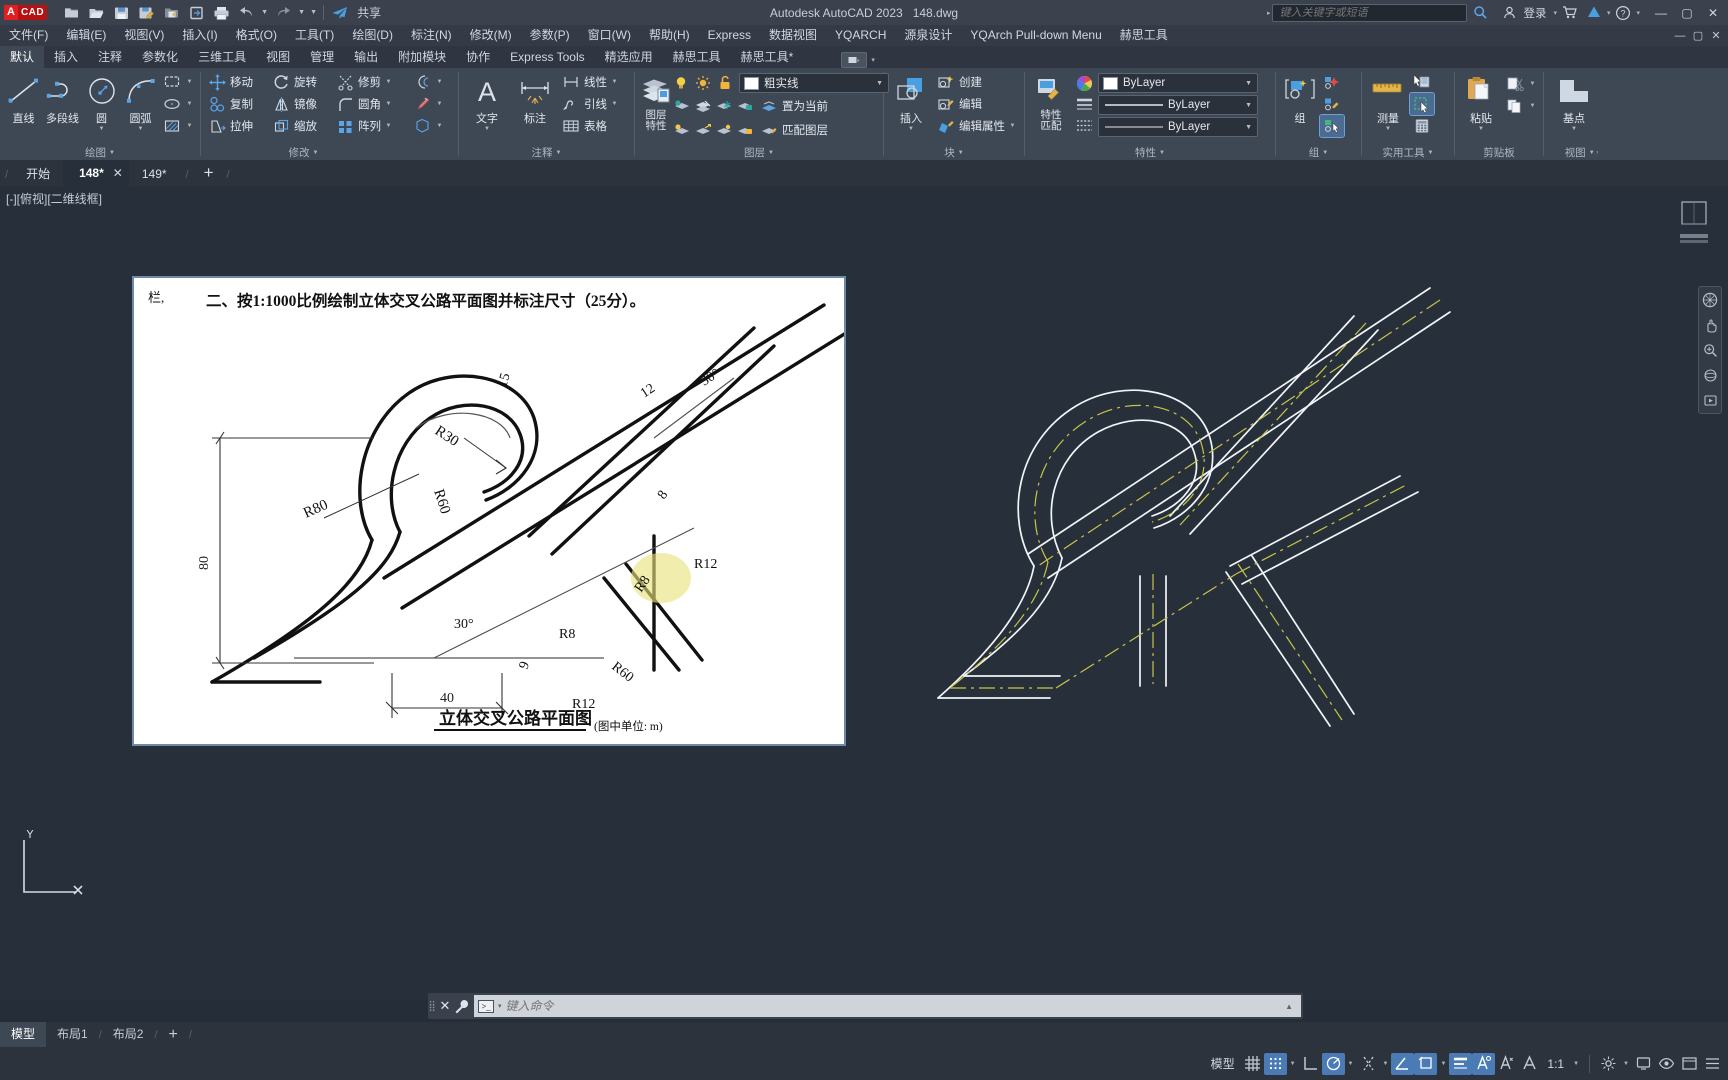  Describe the element at coordinates (682, 83) in the screenshot. I see `lightbulb-on-icon` at that location.